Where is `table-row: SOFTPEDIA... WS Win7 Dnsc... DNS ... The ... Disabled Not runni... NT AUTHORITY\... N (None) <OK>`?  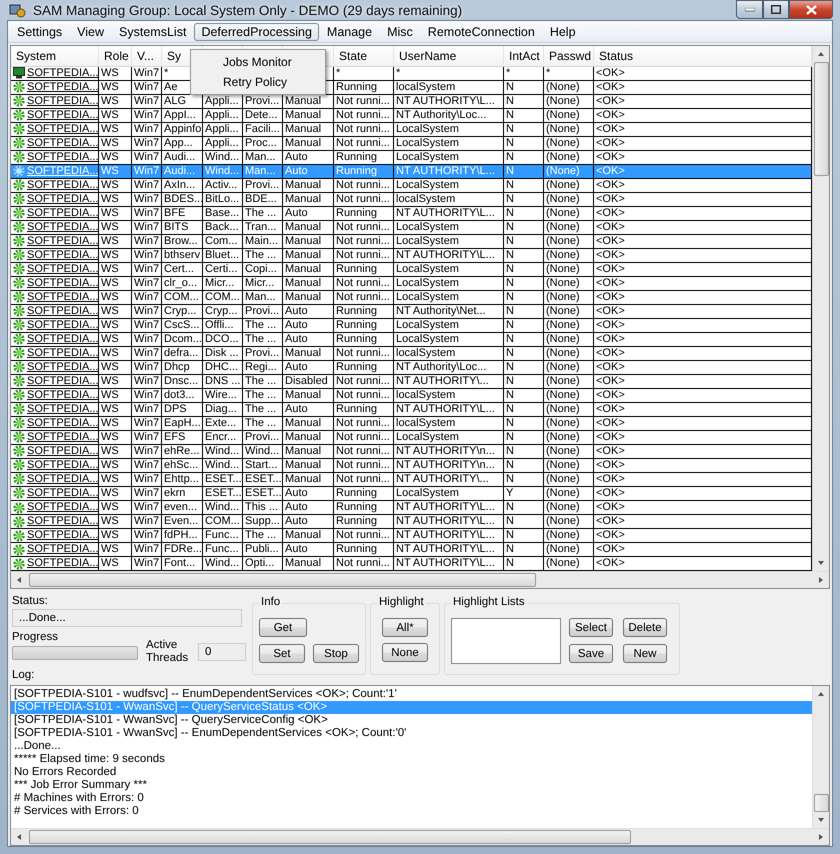
table-row: SOFTPEDIA... WS Win7 Dnsc... DNS ... The ... Disabled Not runni... NT AUTHORITY\... N (None) <OK> is located at coordinates (411, 381).